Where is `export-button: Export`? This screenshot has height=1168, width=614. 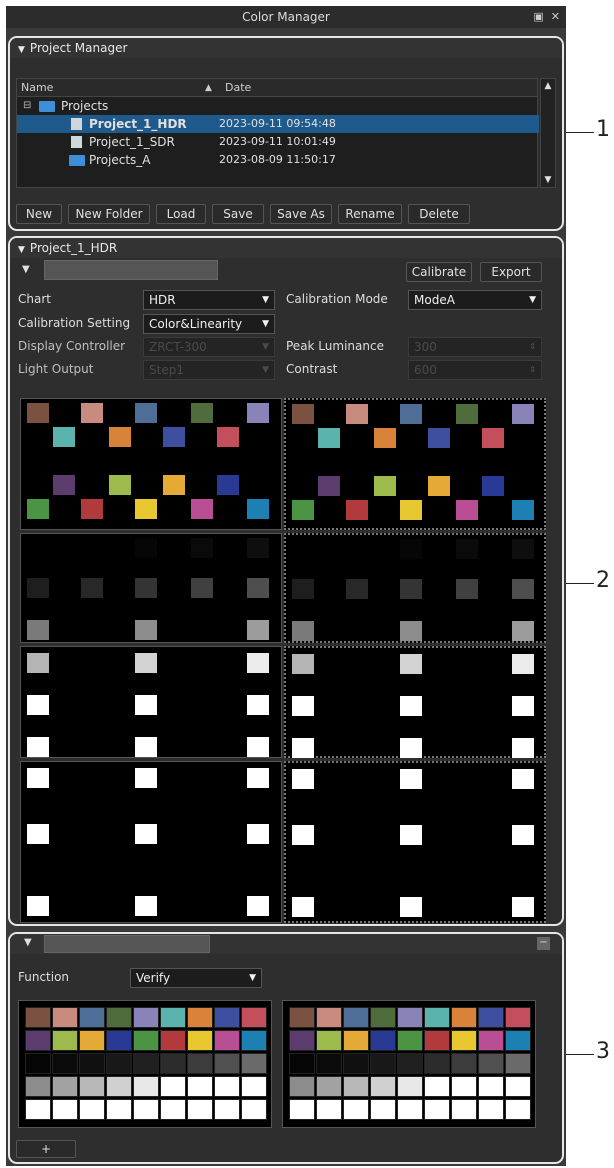 export-button: Export is located at coordinates (511, 272).